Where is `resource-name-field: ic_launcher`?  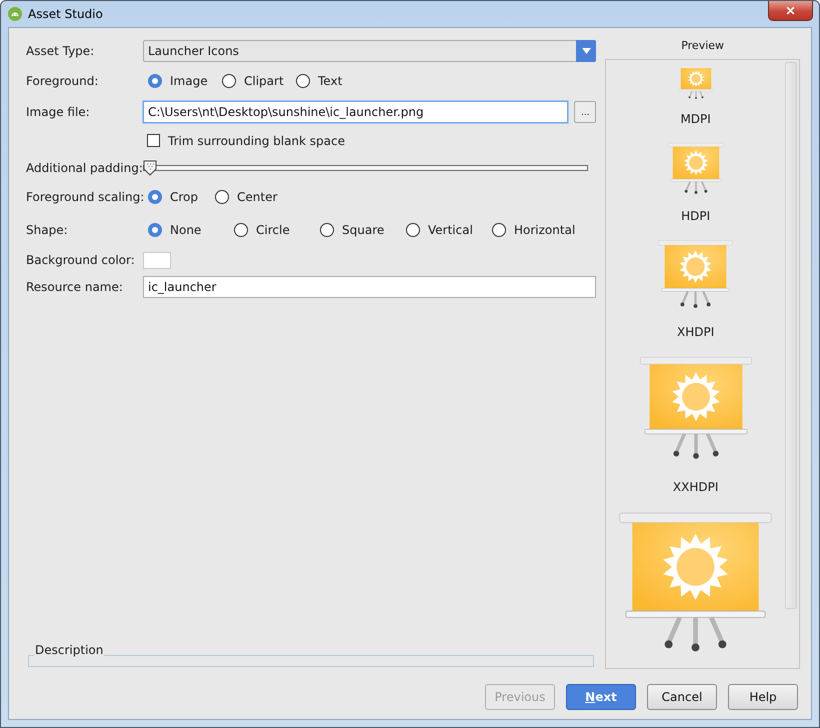
resource-name-field: ic_launcher is located at coordinates (369, 287).